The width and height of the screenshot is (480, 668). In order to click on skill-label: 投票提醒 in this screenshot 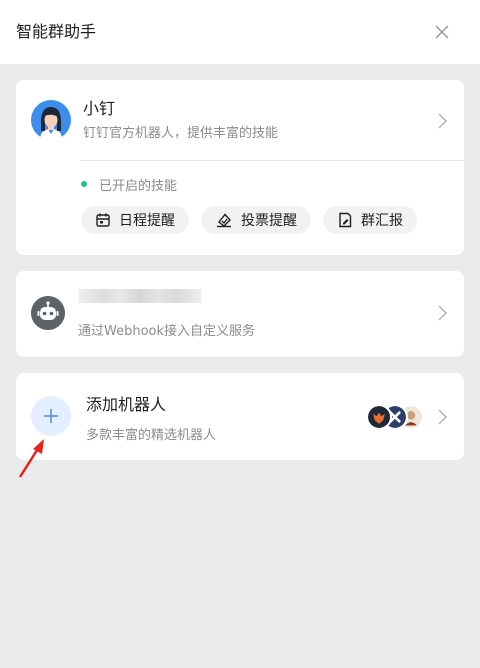, I will do `click(269, 221)`.